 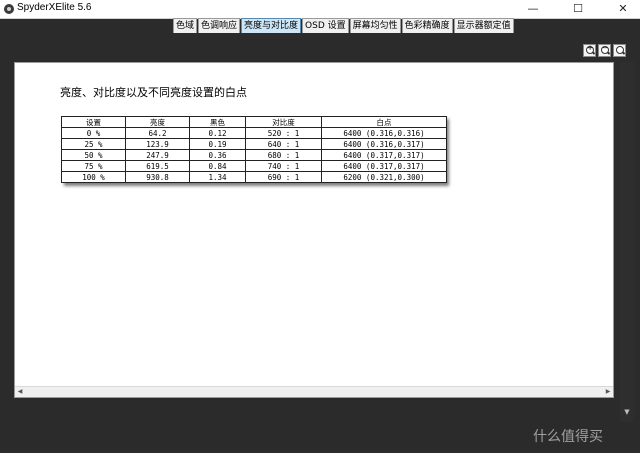 What do you see at coordinates (157, 177) in the screenshot?
I see `table-cell: 930.8` at bounding box center [157, 177].